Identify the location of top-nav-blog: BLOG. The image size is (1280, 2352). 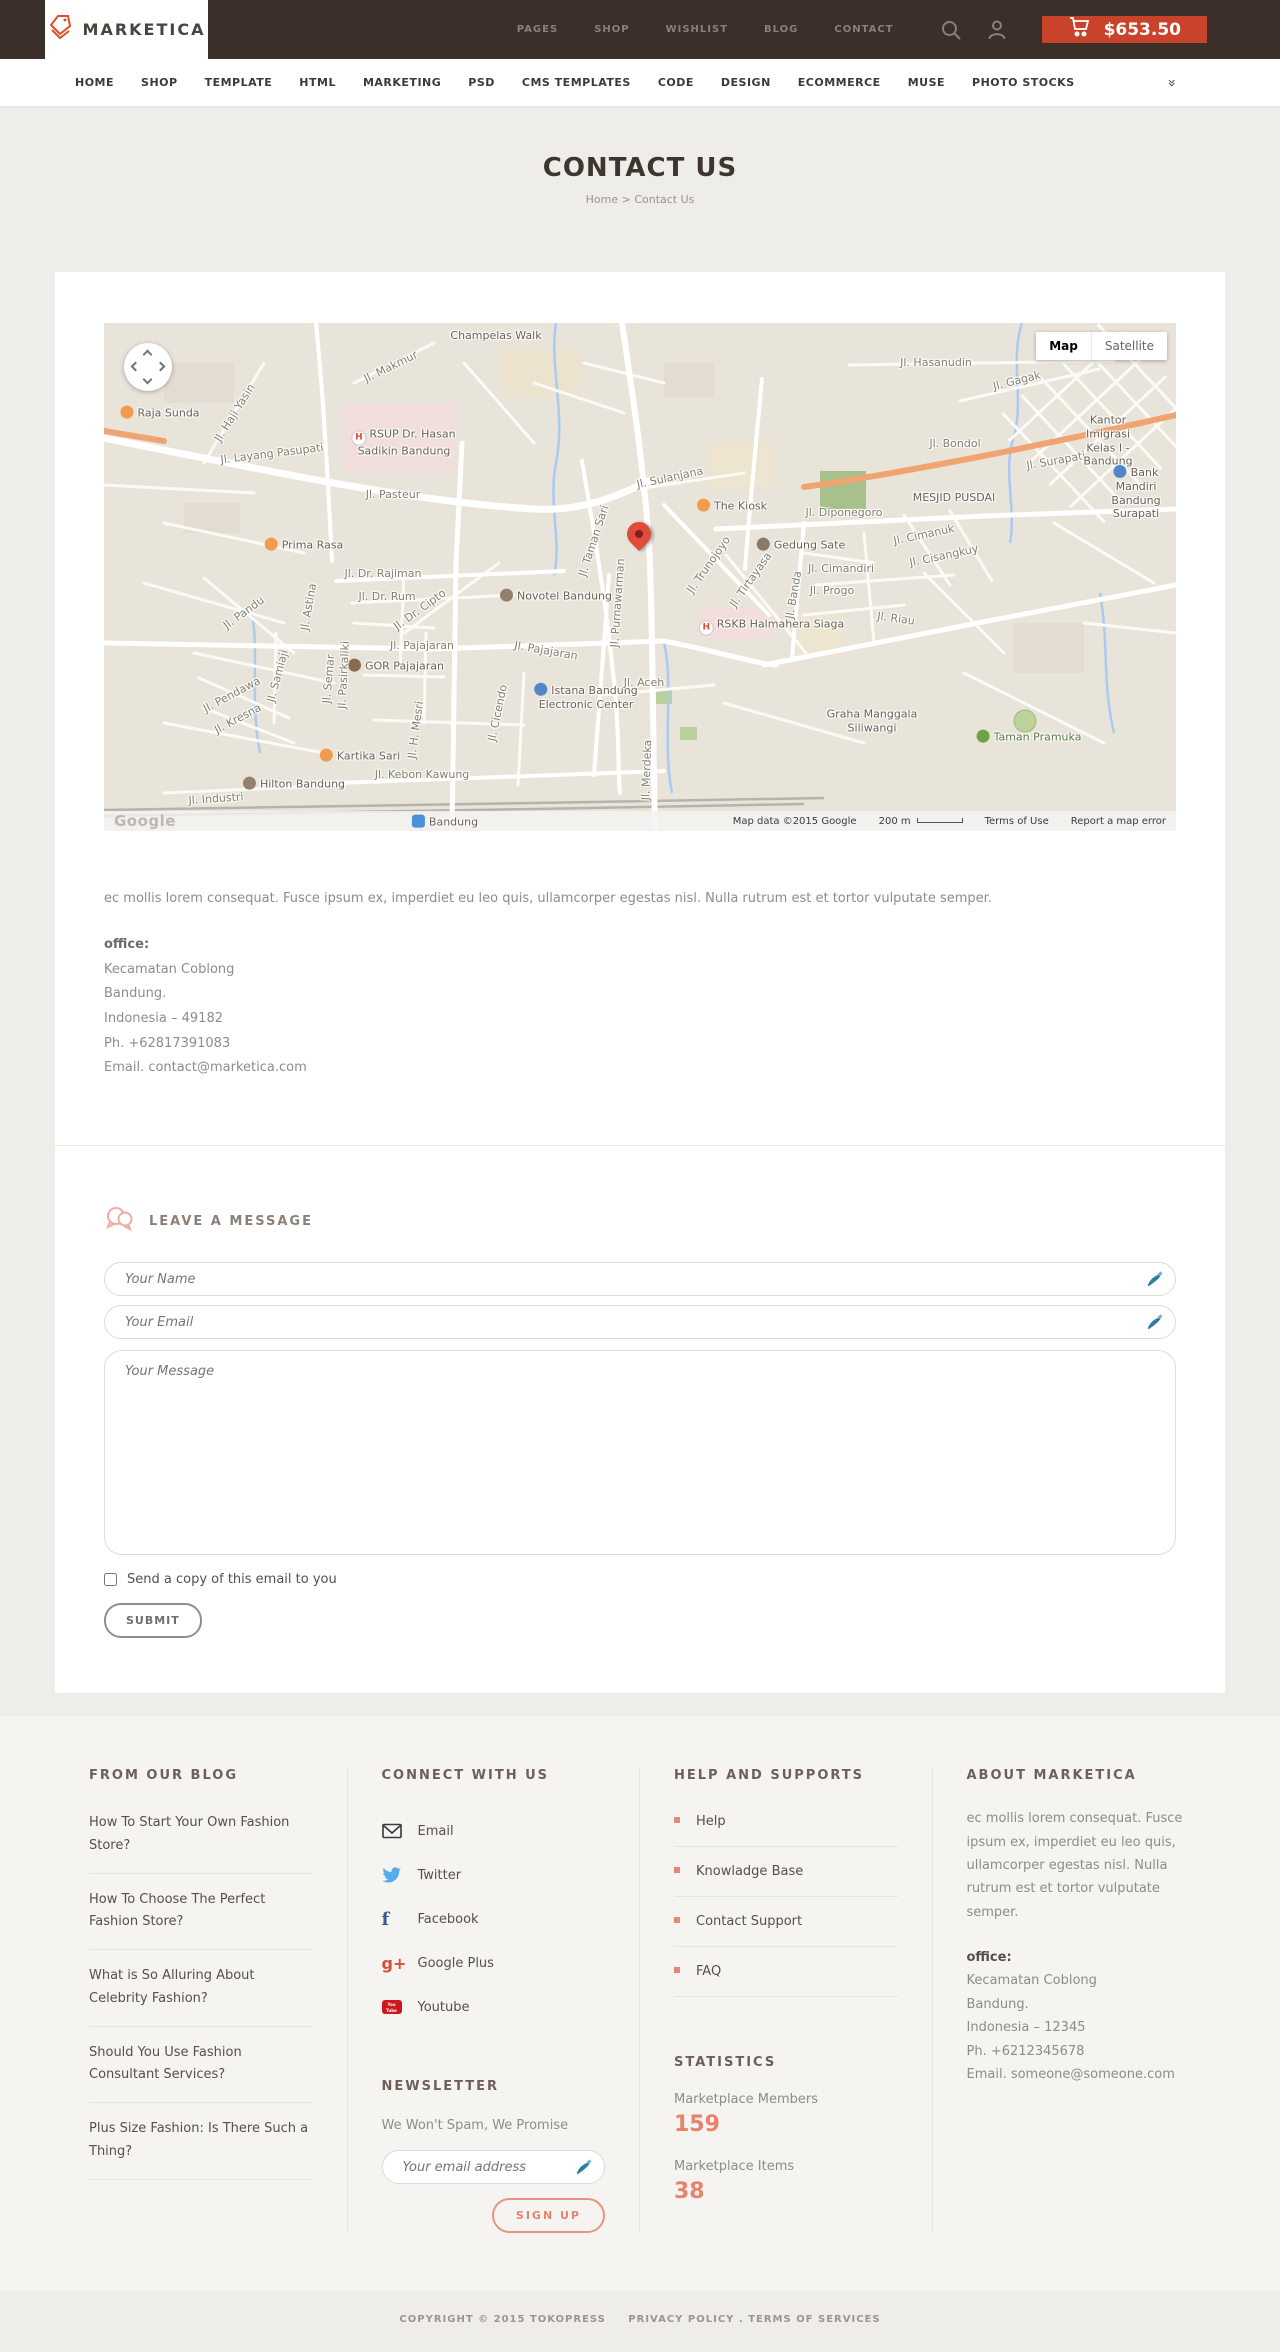
(781, 29).